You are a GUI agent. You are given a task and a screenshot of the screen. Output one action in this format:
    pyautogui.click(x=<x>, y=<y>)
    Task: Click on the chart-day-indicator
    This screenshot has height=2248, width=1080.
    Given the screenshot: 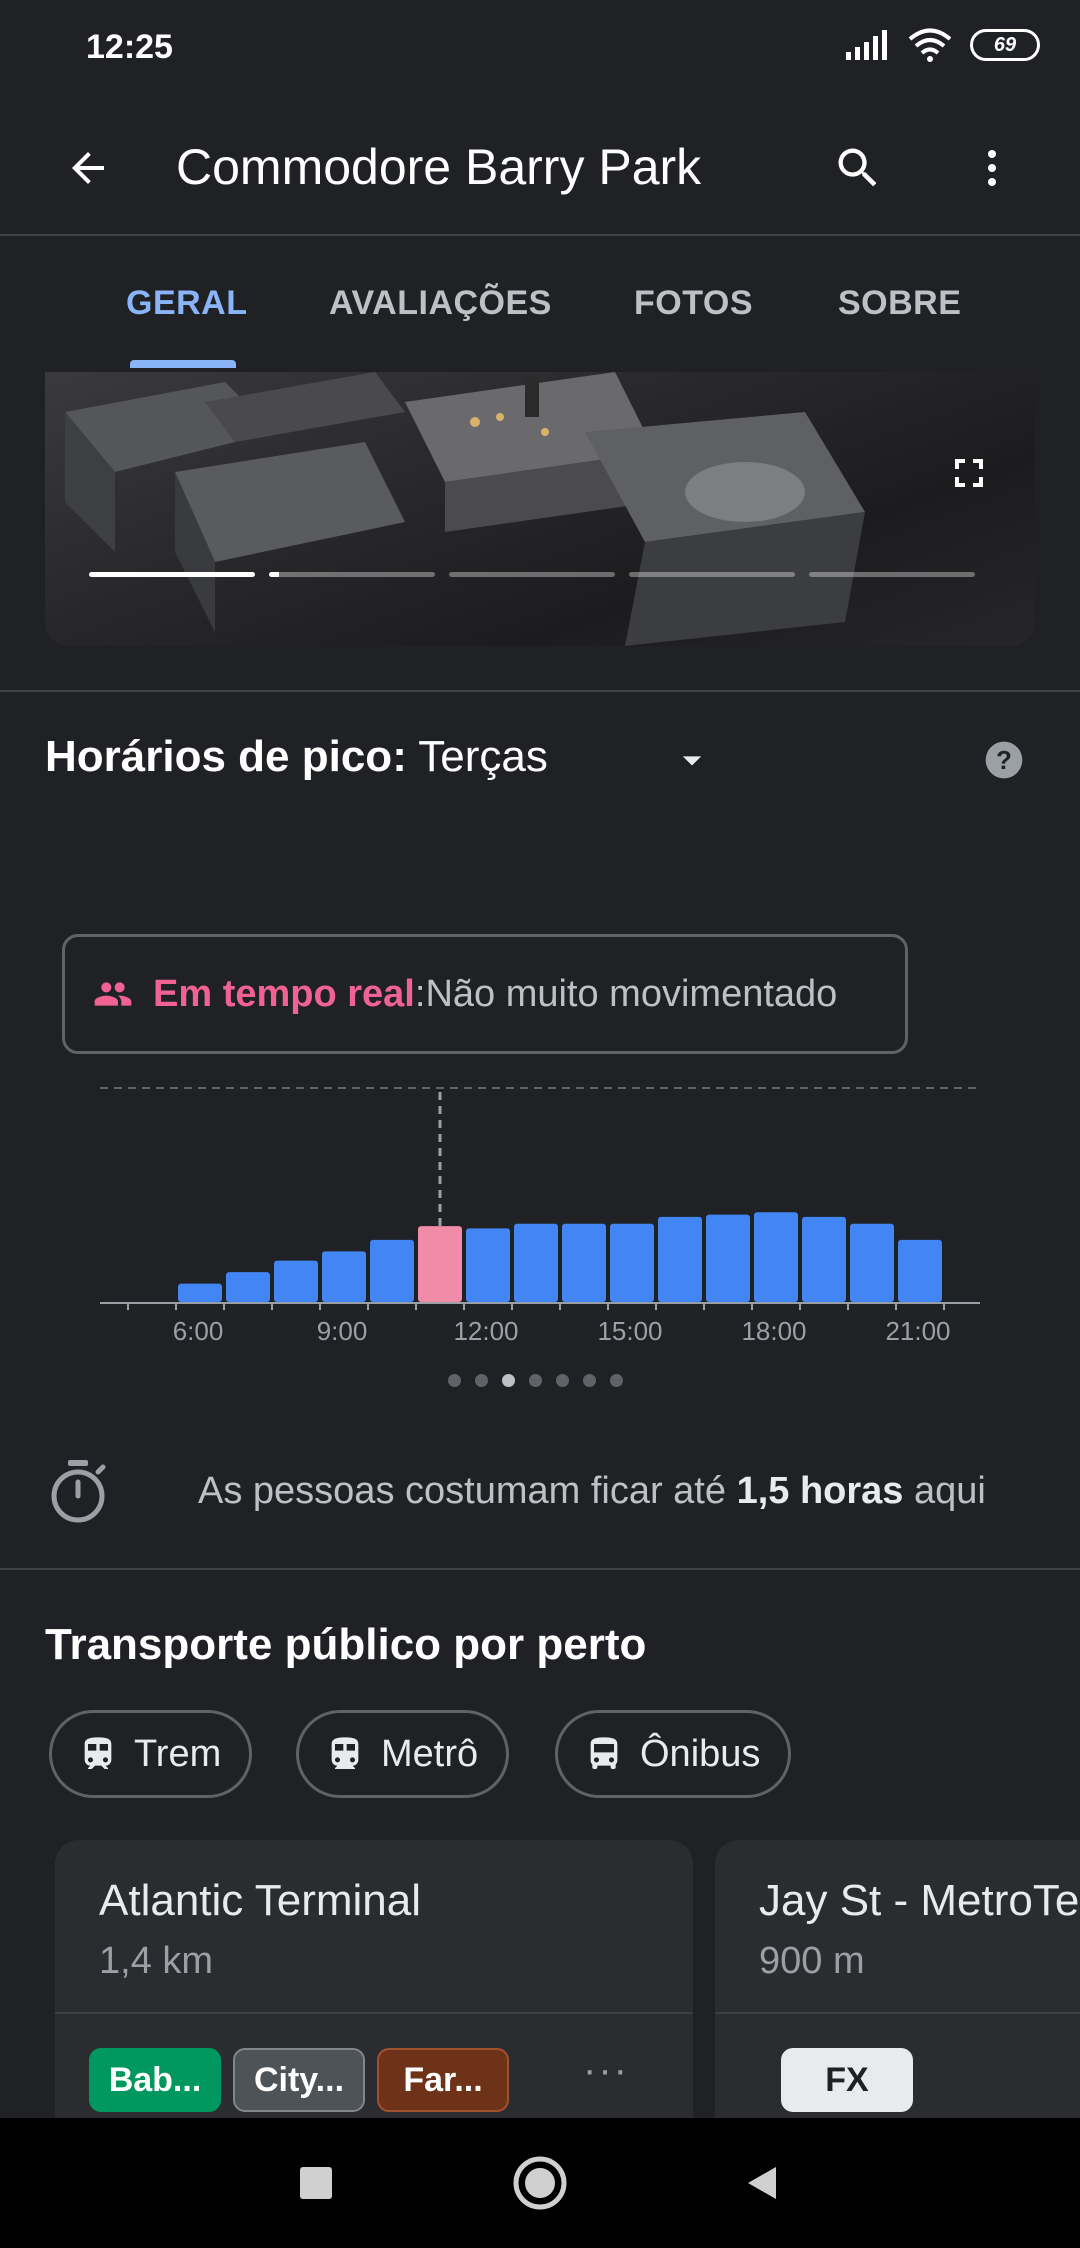 What is the action you would take?
    pyautogui.click(x=535, y=1380)
    